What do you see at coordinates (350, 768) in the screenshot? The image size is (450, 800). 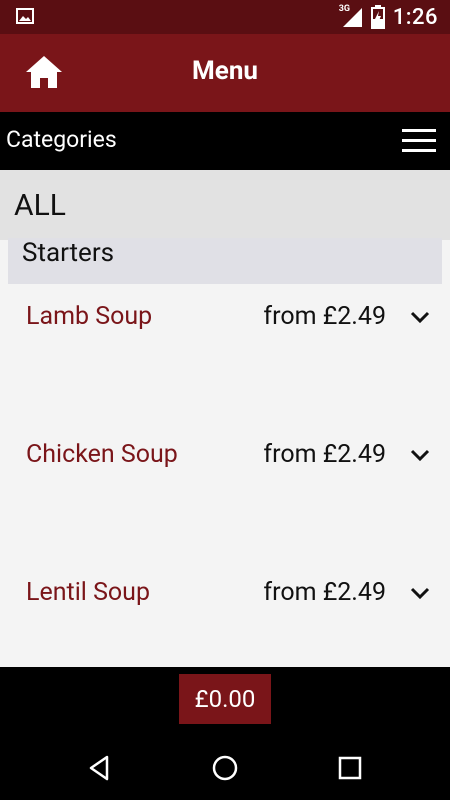 I see `recents-icon` at bounding box center [350, 768].